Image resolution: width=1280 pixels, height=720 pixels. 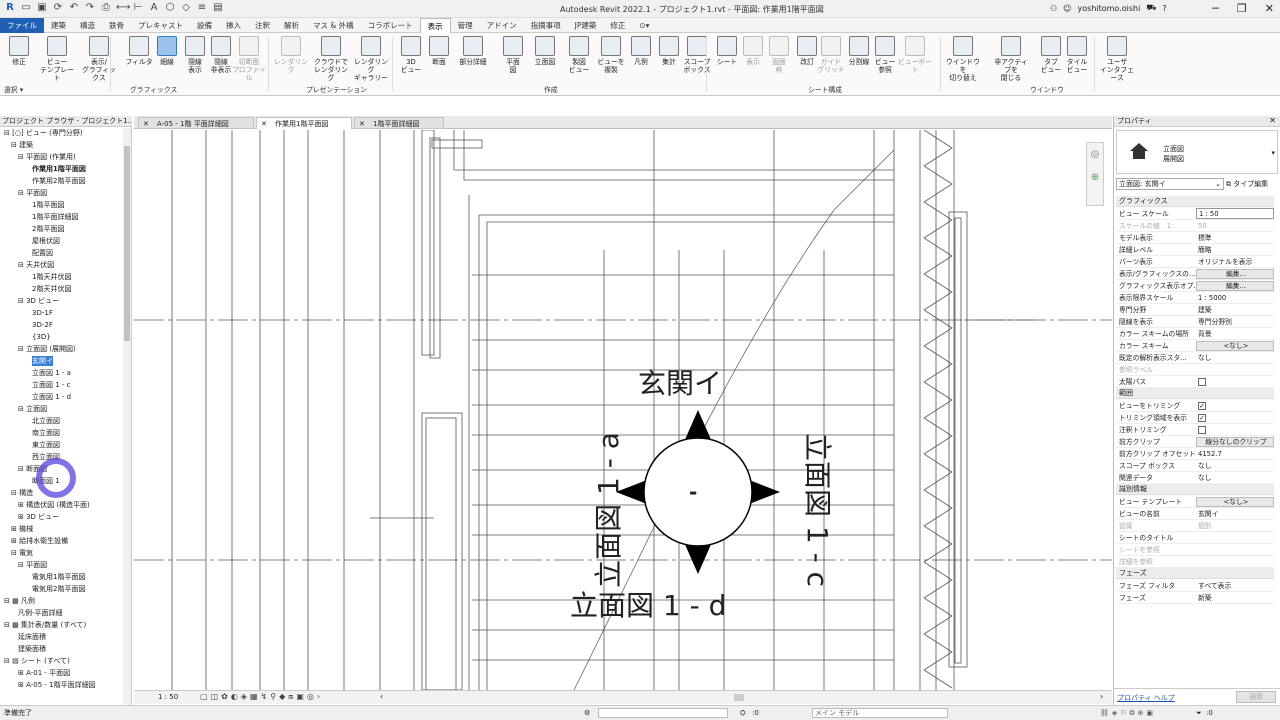 What do you see at coordinates (51, 385) in the screenshot?
I see `tree-item: 立面図 1 - c` at bounding box center [51, 385].